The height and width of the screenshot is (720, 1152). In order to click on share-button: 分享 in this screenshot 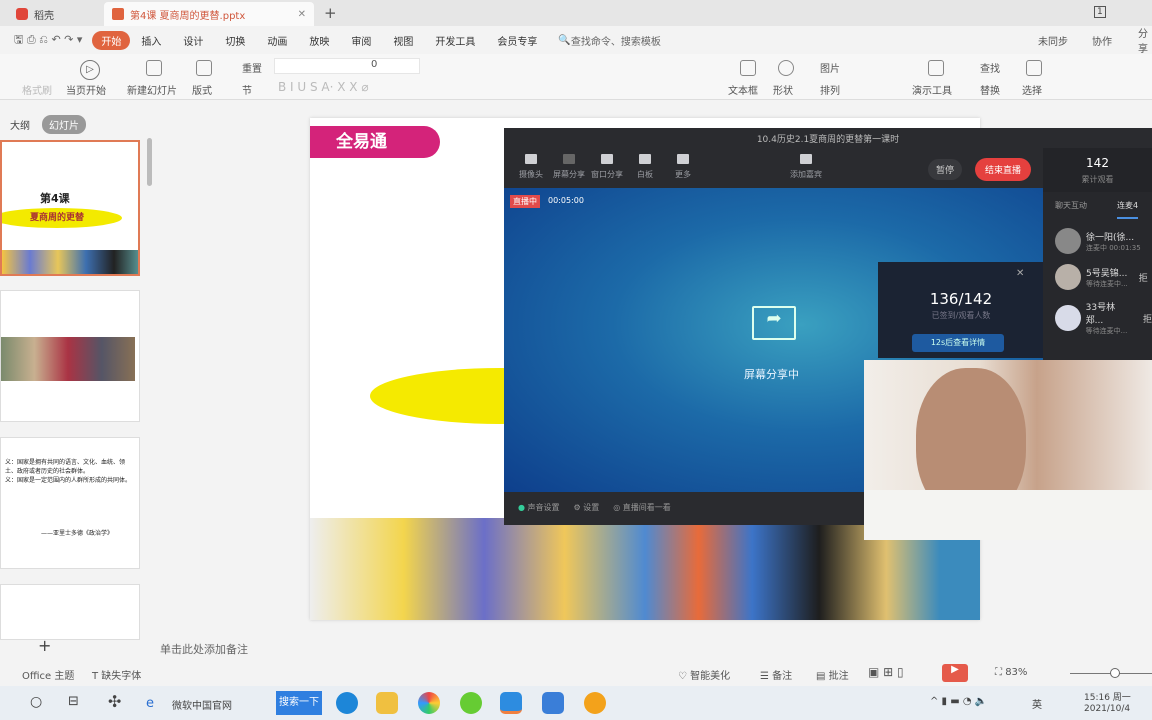, I will do `click(1145, 40)`.